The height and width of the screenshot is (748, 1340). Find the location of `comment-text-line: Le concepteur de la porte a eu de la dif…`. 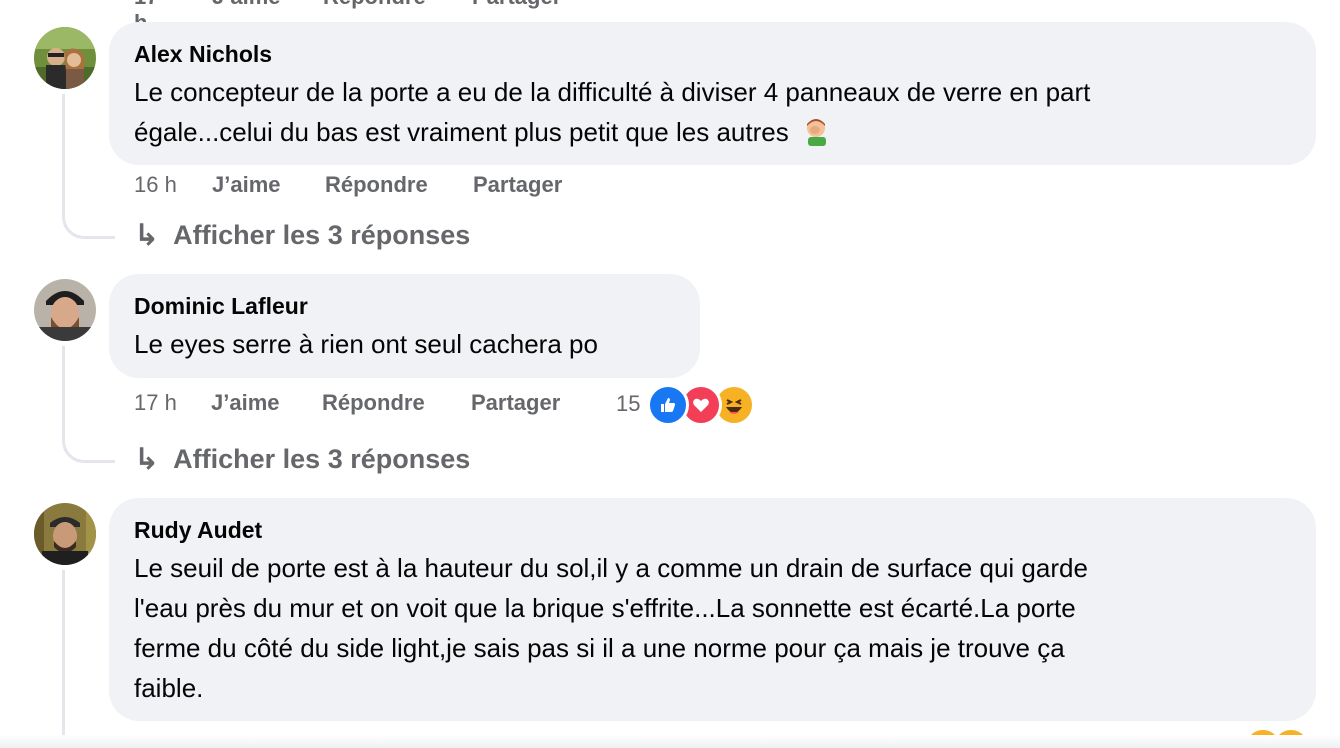

comment-text-line: Le concepteur de la porte a eu de la dif… is located at coordinates (612, 92).